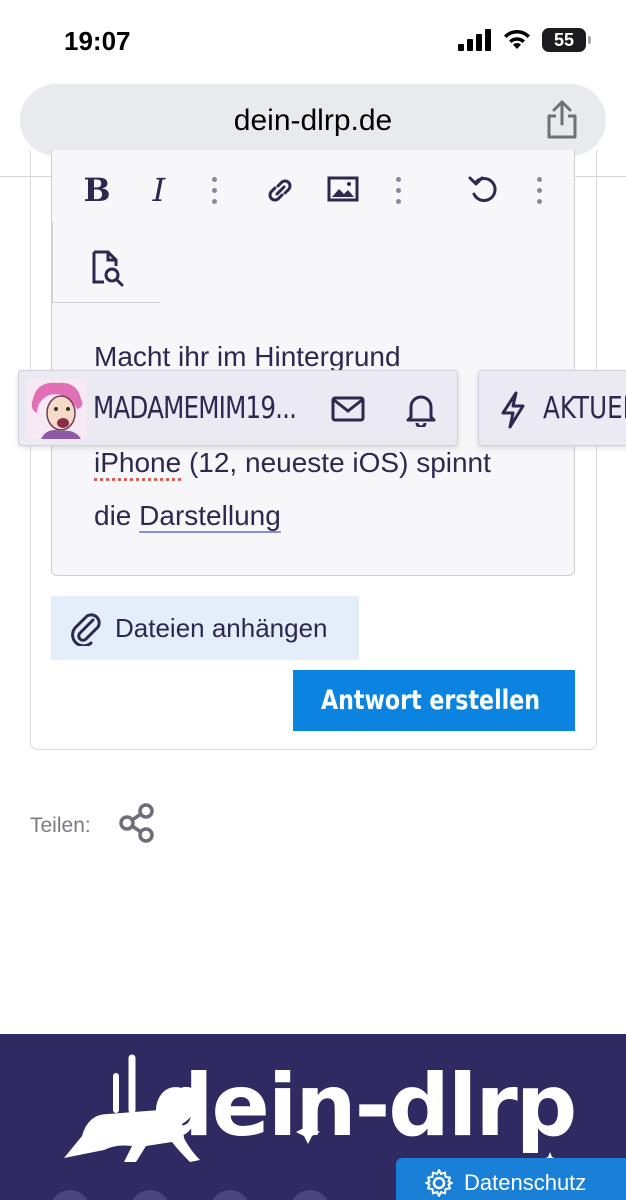  I want to click on battery-icon: 55, so click(566, 40).